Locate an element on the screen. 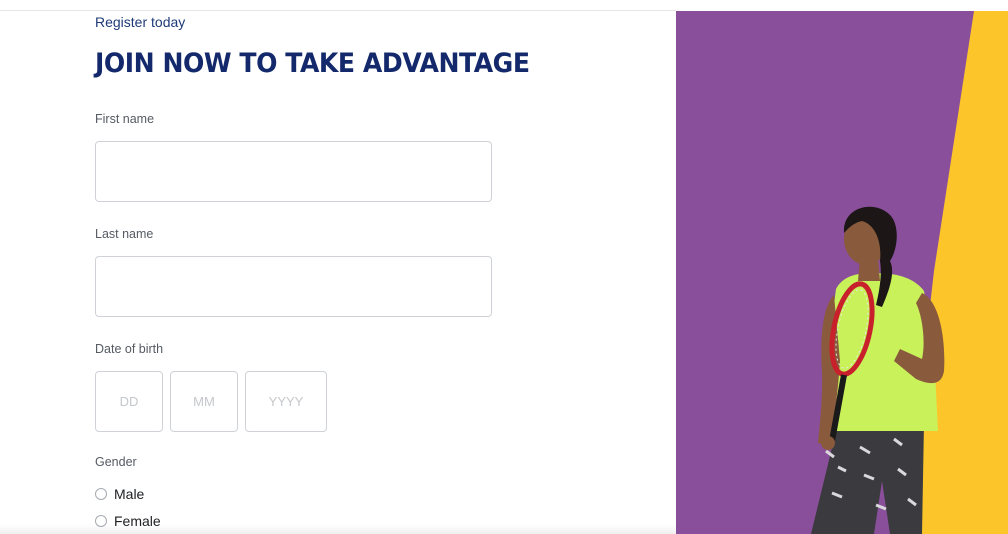 The height and width of the screenshot is (534, 1008). last-name-label: Last name is located at coordinates (124, 234).